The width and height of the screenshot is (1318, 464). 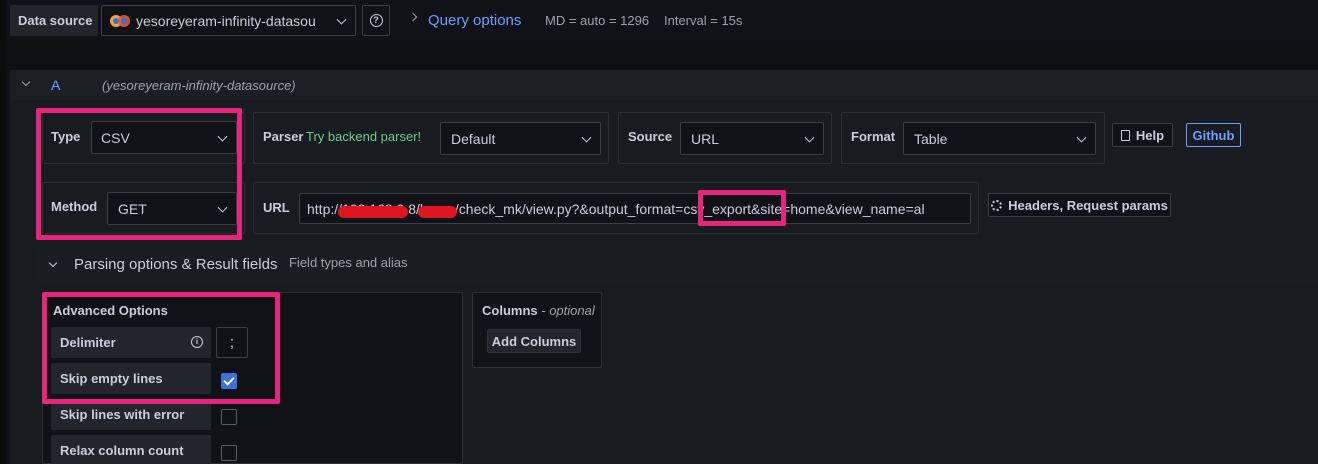 I want to click on parser-label: Parser, so click(x=283, y=136).